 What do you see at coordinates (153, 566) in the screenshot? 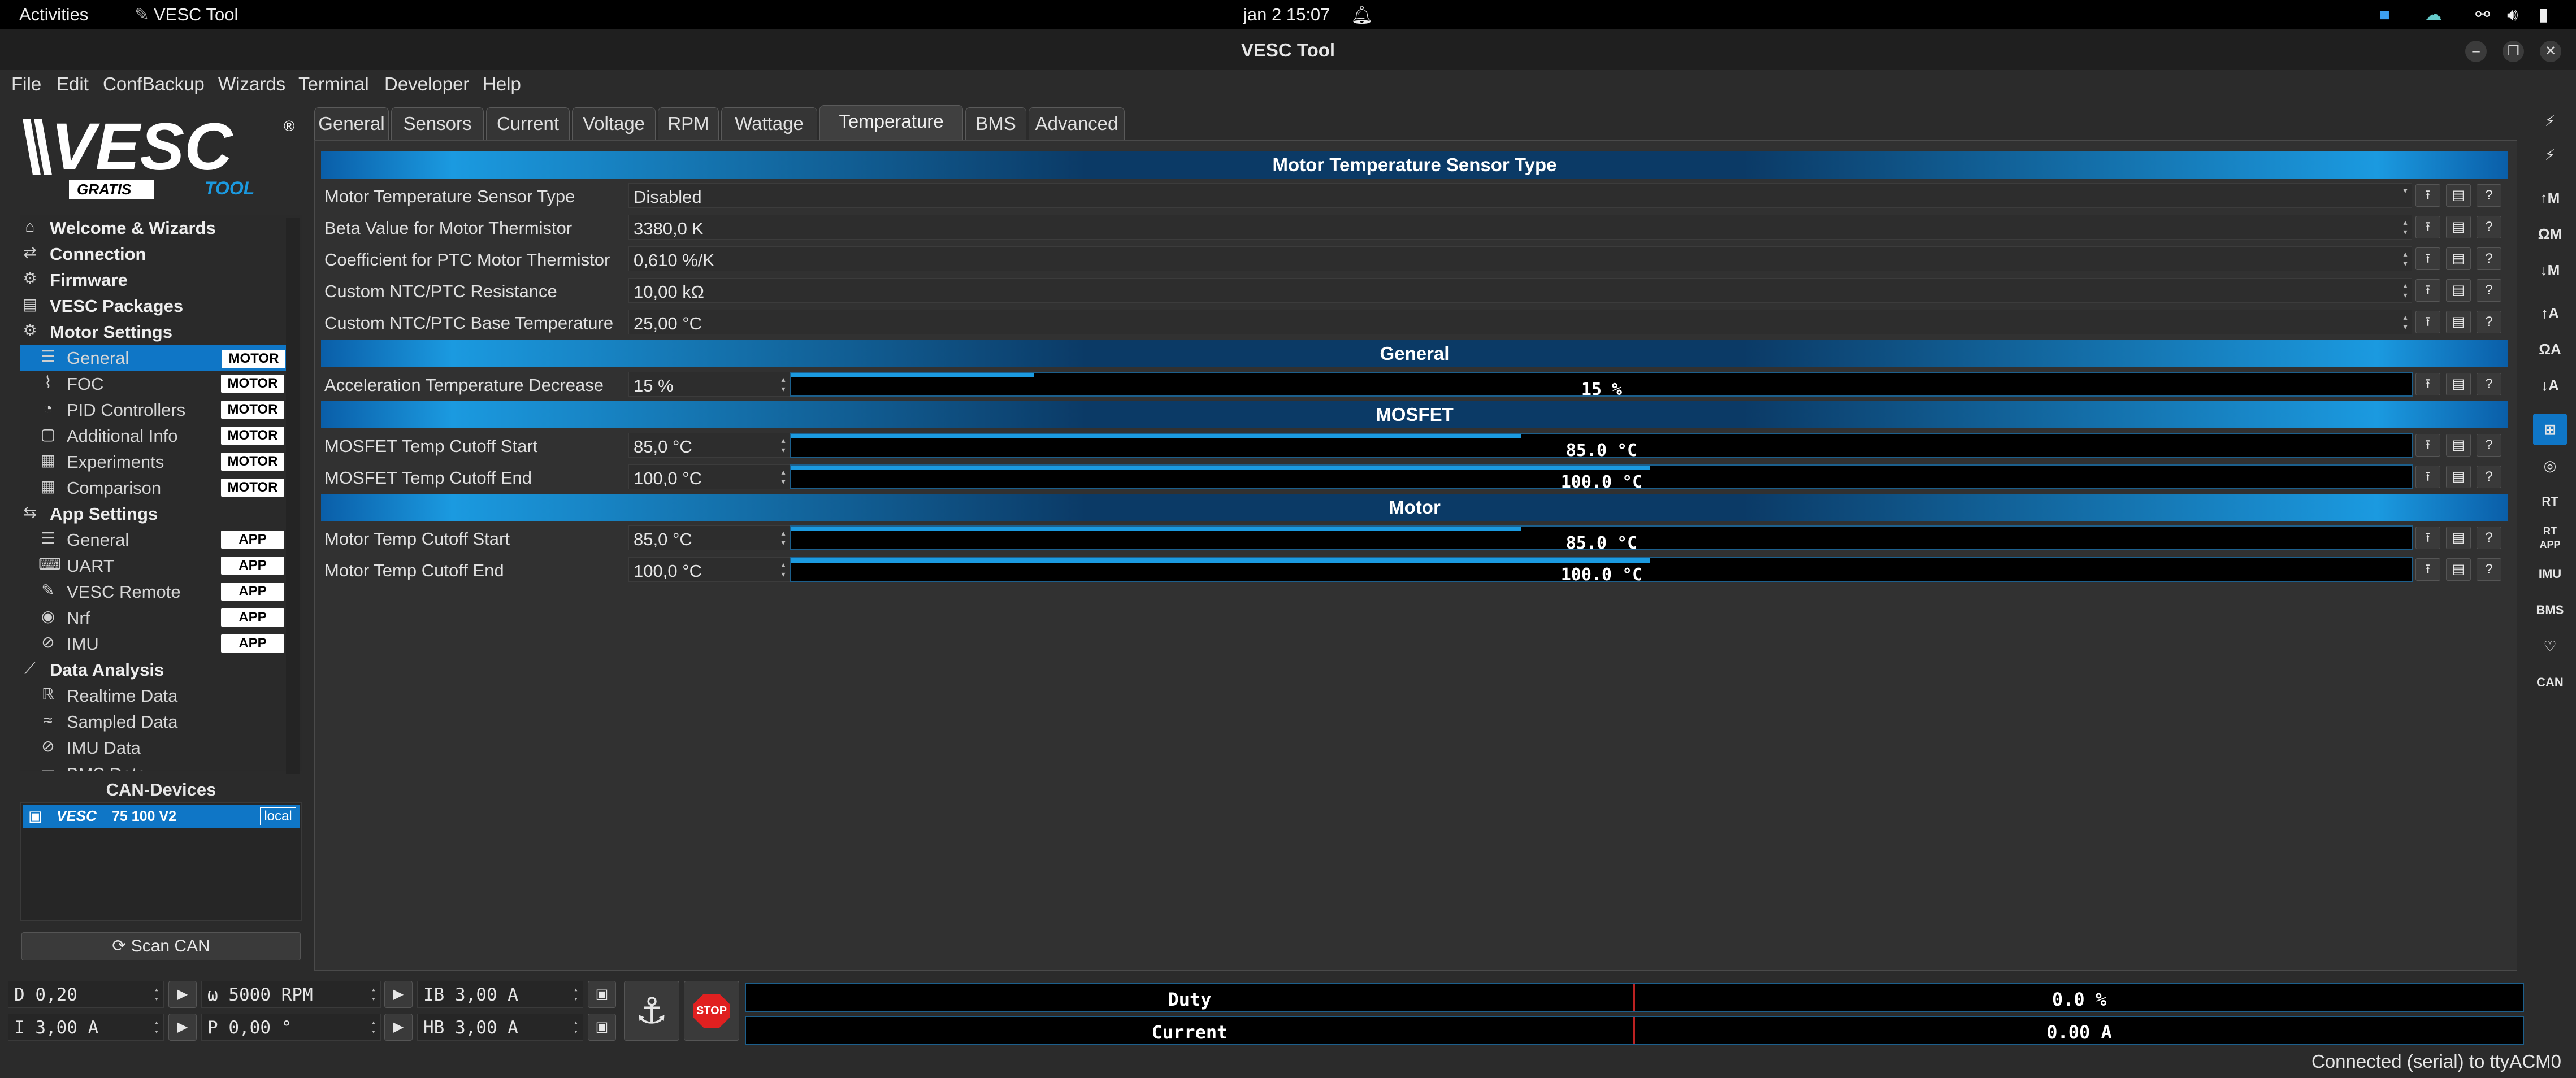
I see `tree-app-uart: ⌨ UART APP` at bounding box center [153, 566].